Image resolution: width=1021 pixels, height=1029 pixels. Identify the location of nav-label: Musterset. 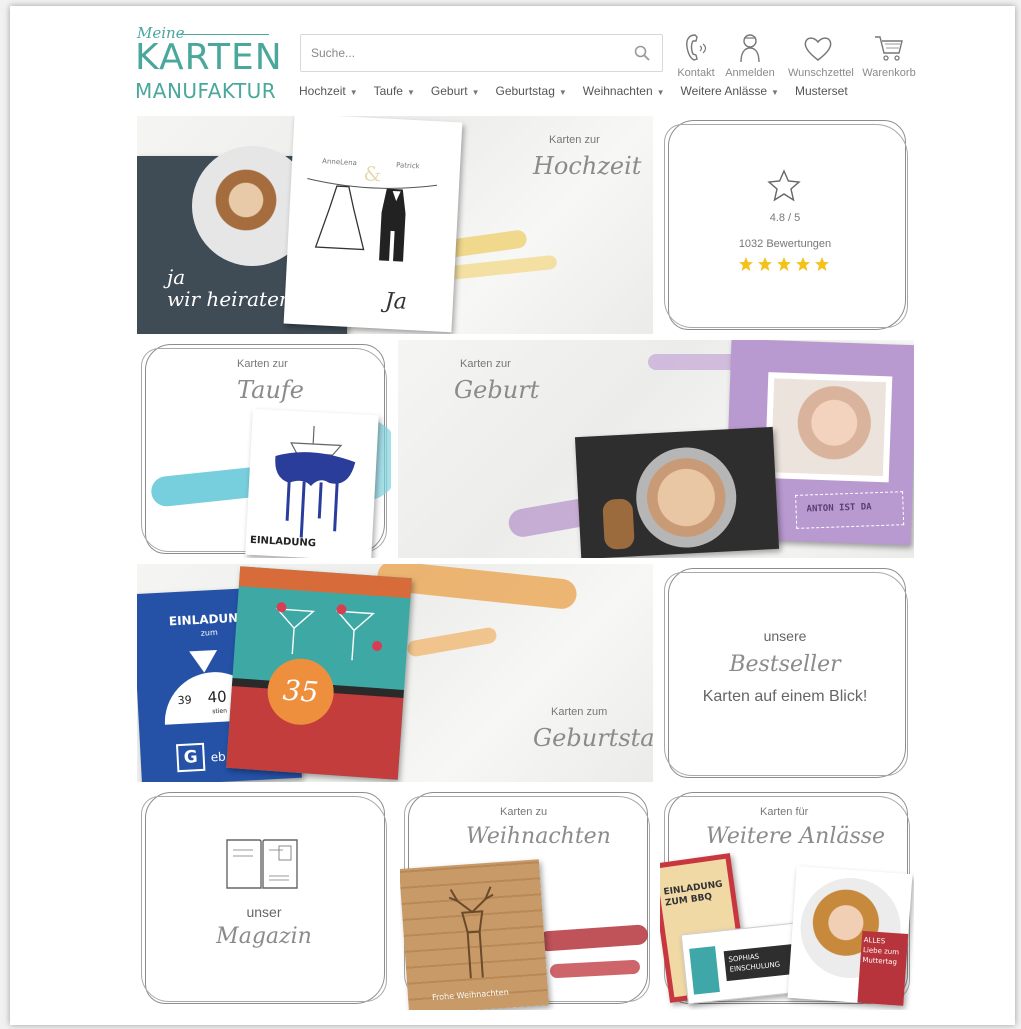
(821, 91).